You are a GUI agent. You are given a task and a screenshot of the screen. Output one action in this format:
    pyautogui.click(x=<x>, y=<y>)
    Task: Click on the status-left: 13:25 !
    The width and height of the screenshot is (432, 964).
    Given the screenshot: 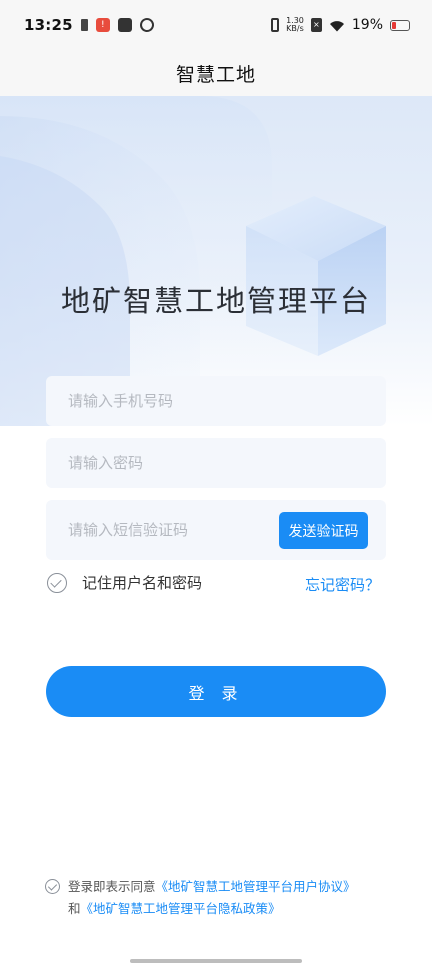 What is the action you would take?
    pyautogui.click(x=90, y=25)
    